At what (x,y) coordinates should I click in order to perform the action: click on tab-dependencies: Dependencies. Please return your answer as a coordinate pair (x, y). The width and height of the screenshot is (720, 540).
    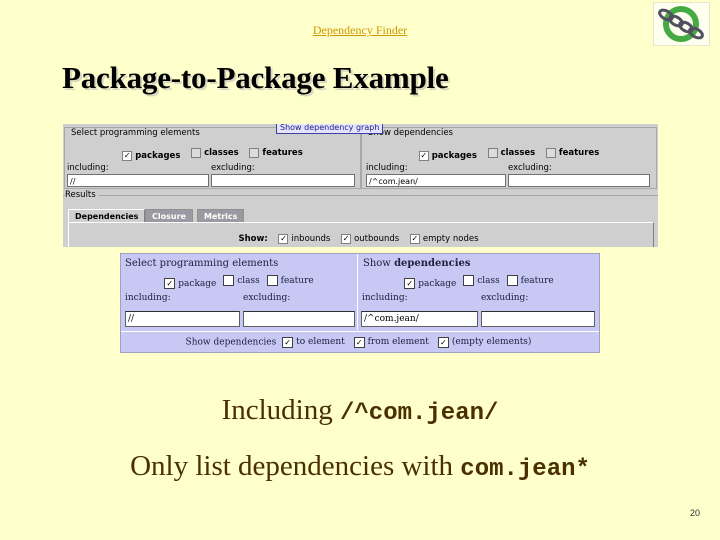
    Looking at the image, I should click on (107, 216).